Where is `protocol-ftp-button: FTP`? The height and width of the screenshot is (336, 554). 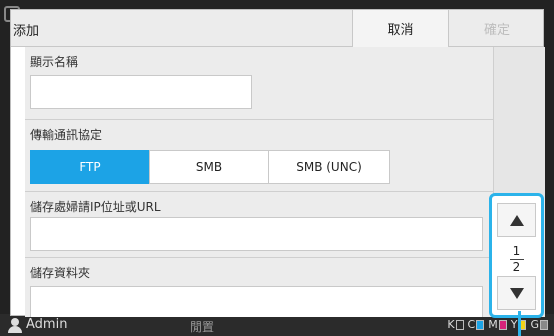 protocol-ftp-button: FTP is located at coordinates (90, 167).